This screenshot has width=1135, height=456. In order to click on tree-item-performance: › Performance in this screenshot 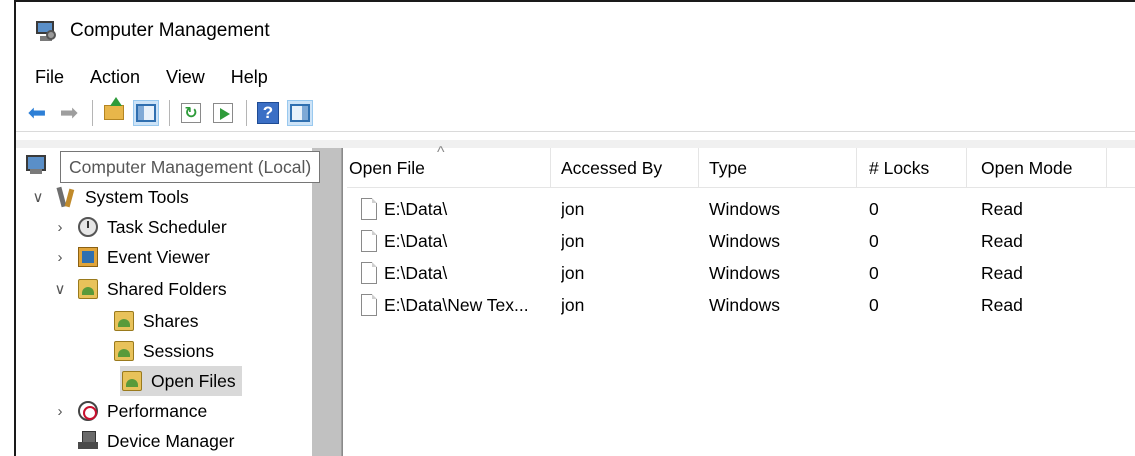, I will do `click(129, 411)`.